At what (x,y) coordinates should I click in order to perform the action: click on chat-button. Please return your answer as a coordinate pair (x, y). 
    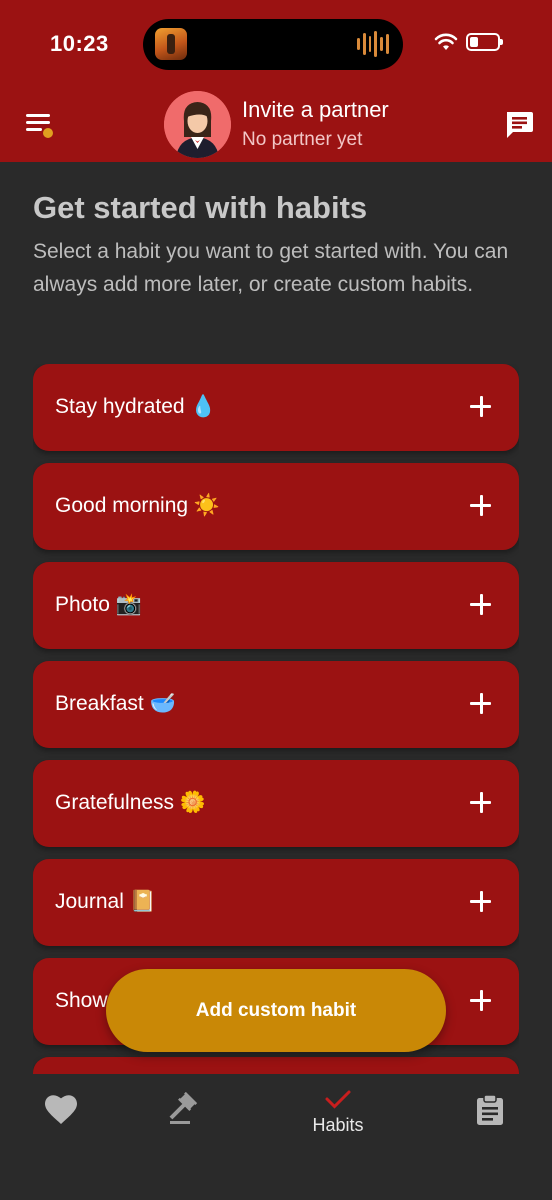
    Looking at the image, I should click on (519, 124).